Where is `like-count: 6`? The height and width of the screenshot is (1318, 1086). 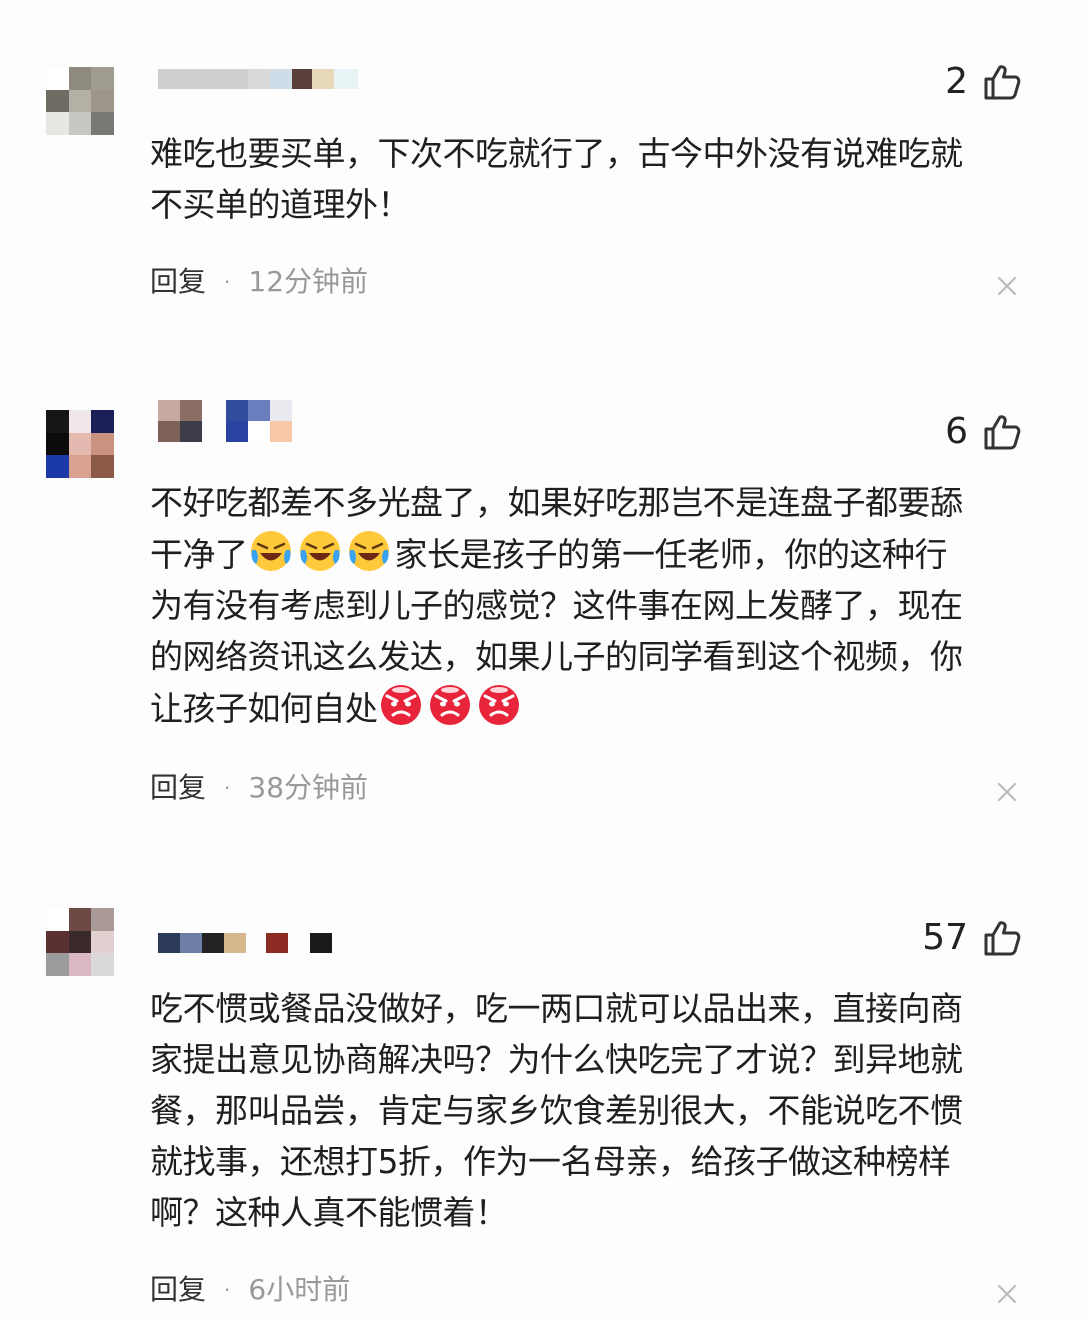
like-count: 6 is located at coordinates (956, 431).